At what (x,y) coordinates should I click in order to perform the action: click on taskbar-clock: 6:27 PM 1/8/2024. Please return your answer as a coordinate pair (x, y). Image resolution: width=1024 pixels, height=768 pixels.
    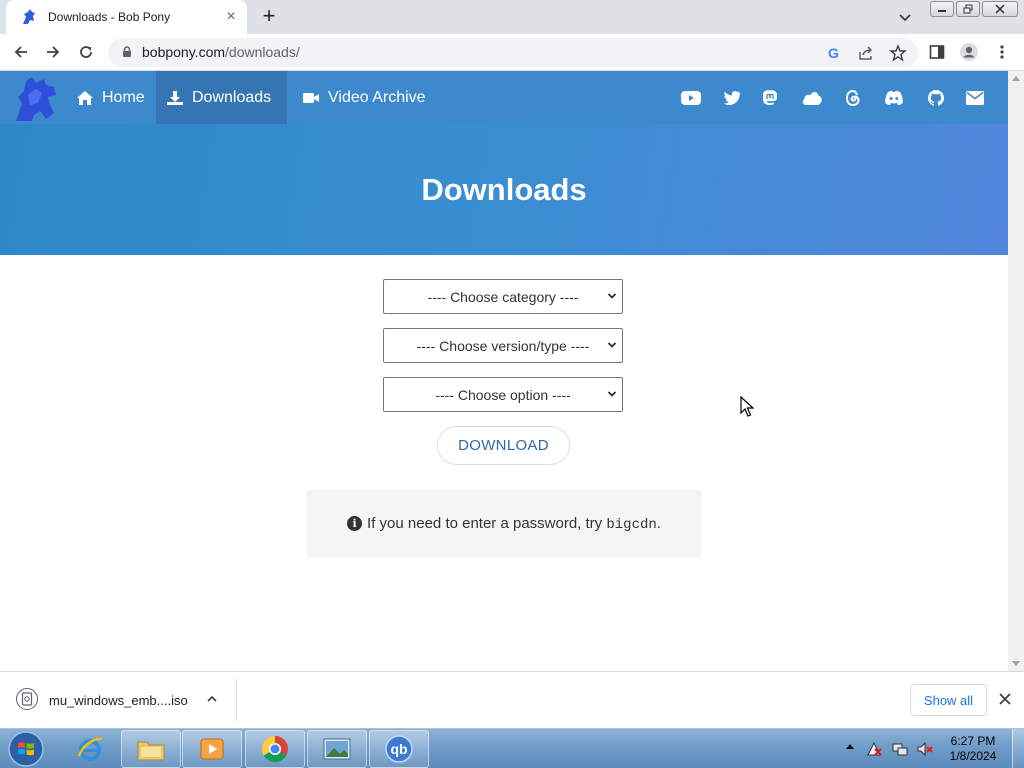
    Looking at the image, I should click on (973, 749).